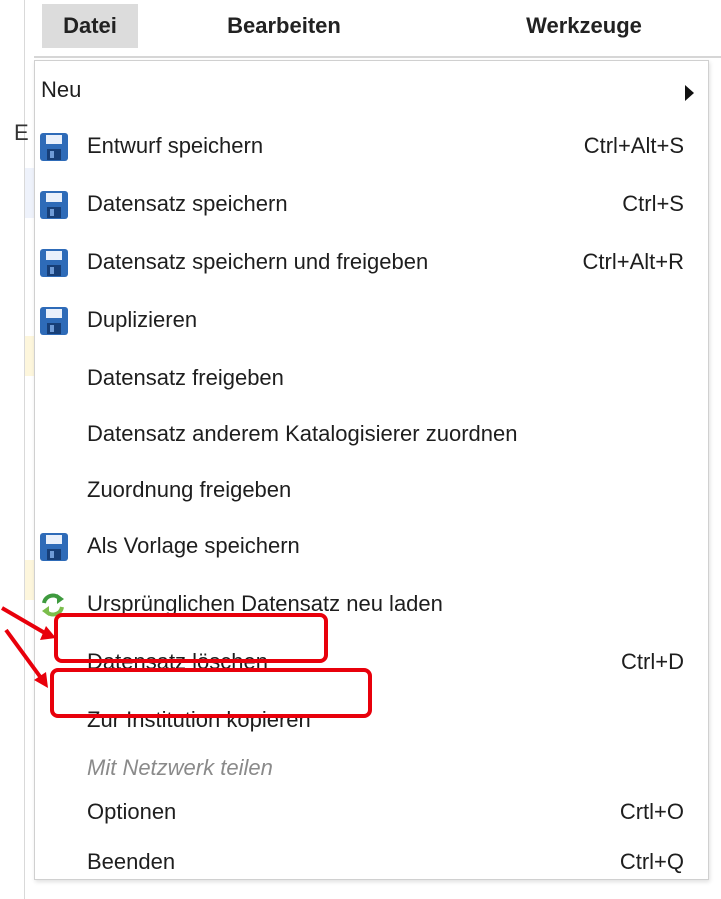 The image size is (721, 899). I want to click on menu-item-label: Neu, so click(61, 89).